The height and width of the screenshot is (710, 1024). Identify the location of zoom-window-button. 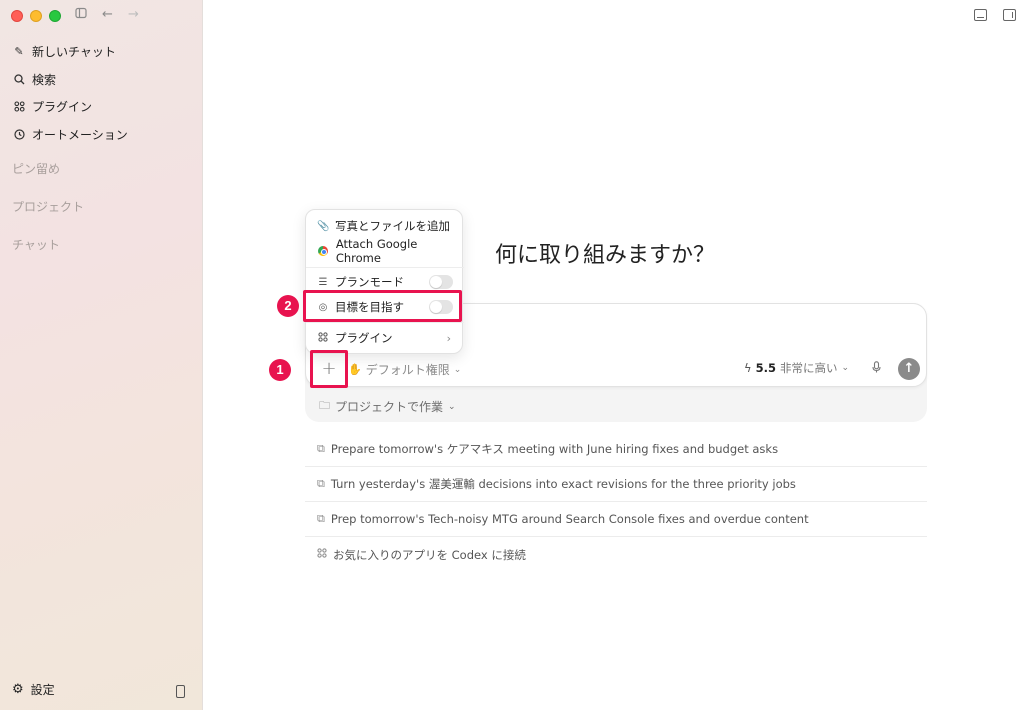
(55, 16).